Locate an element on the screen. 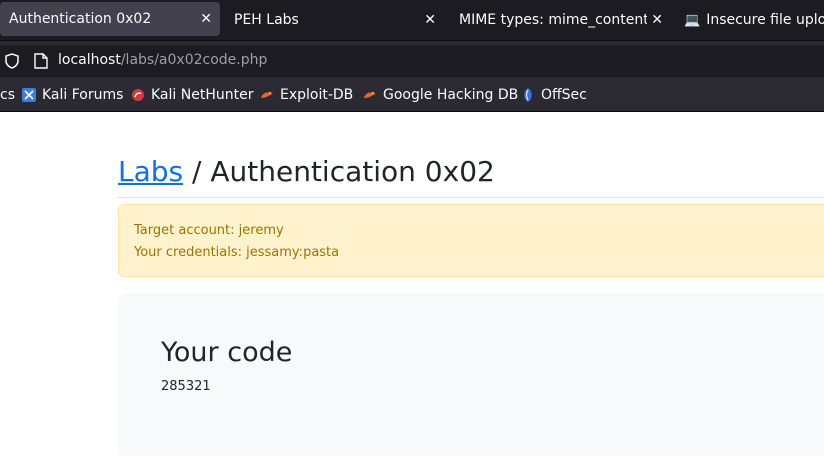 This screenshot has width=824, height=470. bookmark-label: cs is located at coordinates (7, 95).